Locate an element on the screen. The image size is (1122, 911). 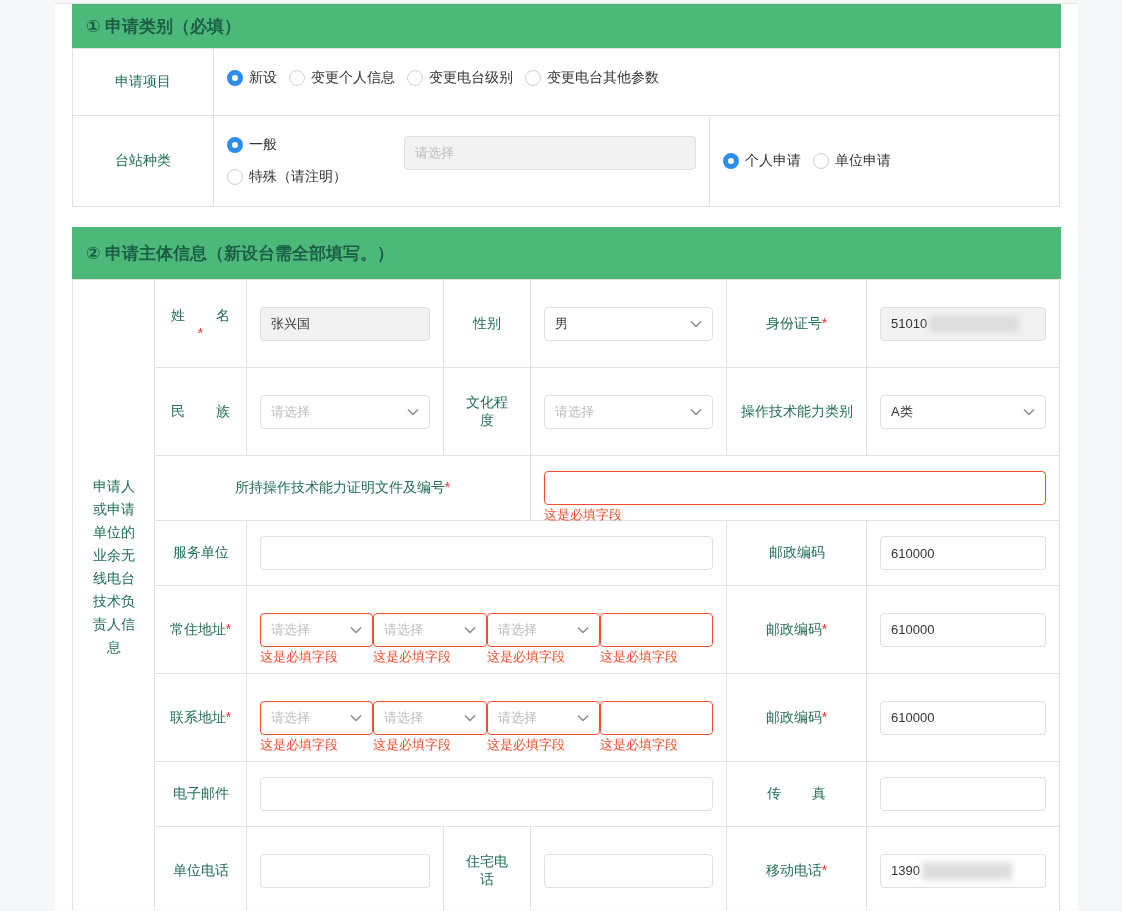
field-label: 身份证号 is located at coordinates (793, 323).